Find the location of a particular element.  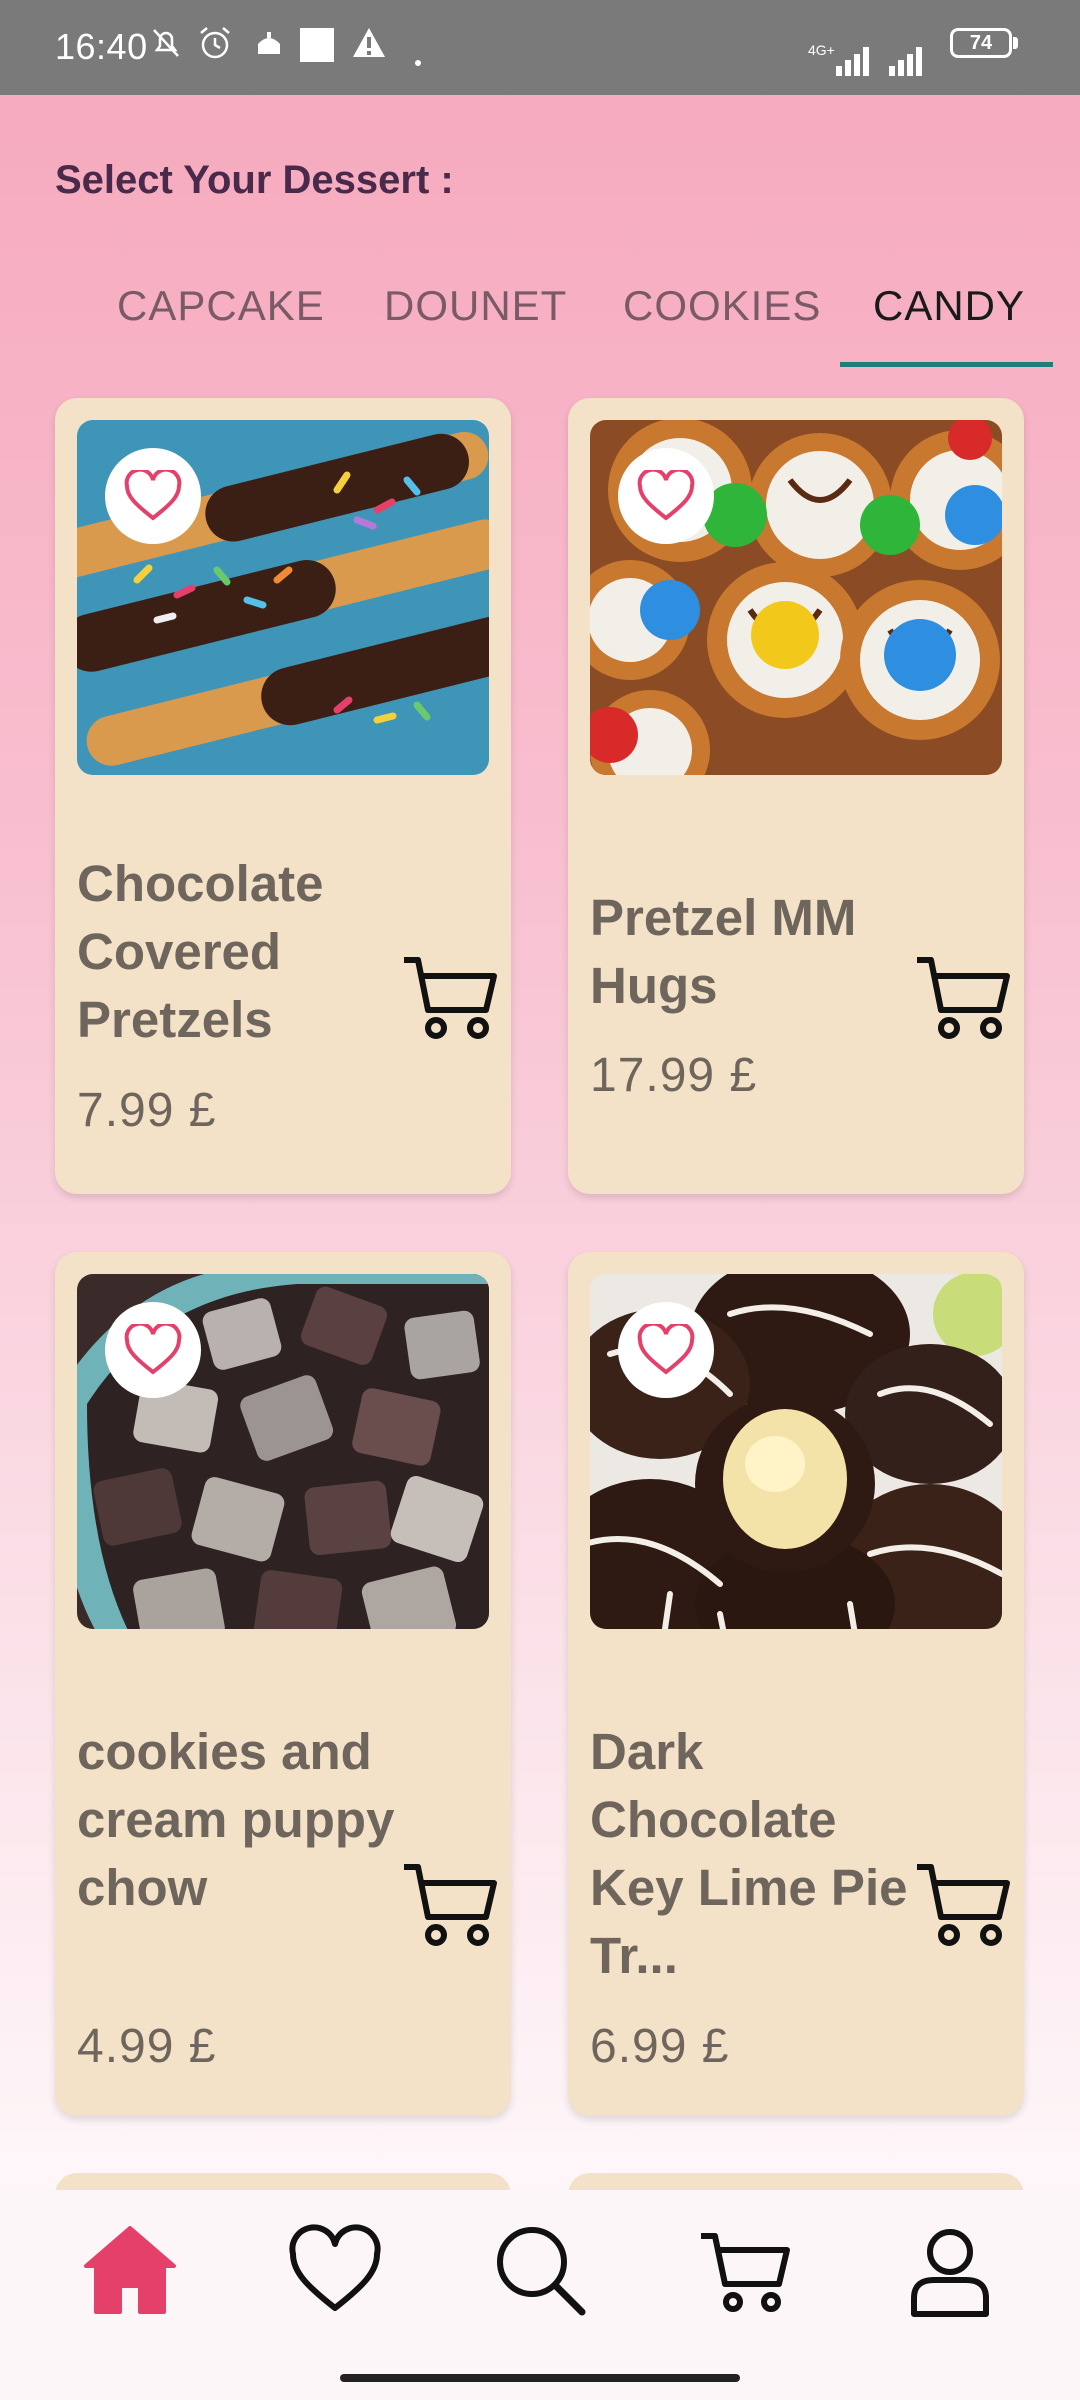

bottom-navigation is located at coordinates (540, 2295).